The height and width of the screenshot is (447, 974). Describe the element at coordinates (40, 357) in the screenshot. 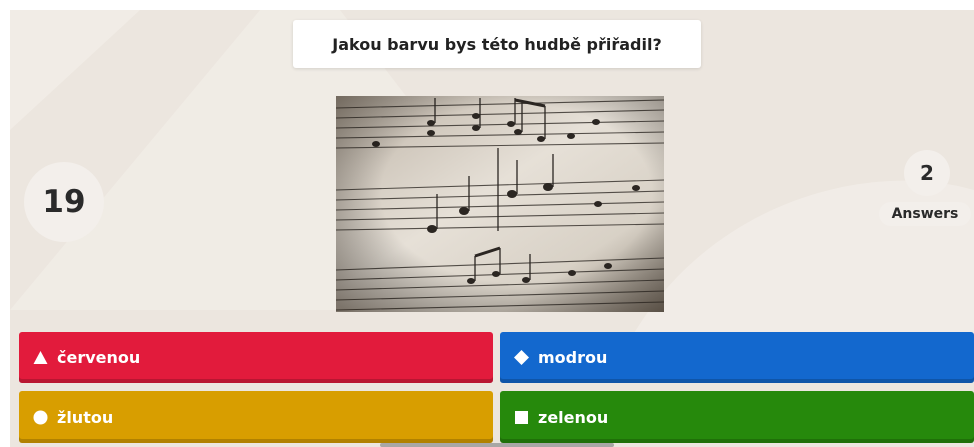

I see `triangle-icon` at that location.